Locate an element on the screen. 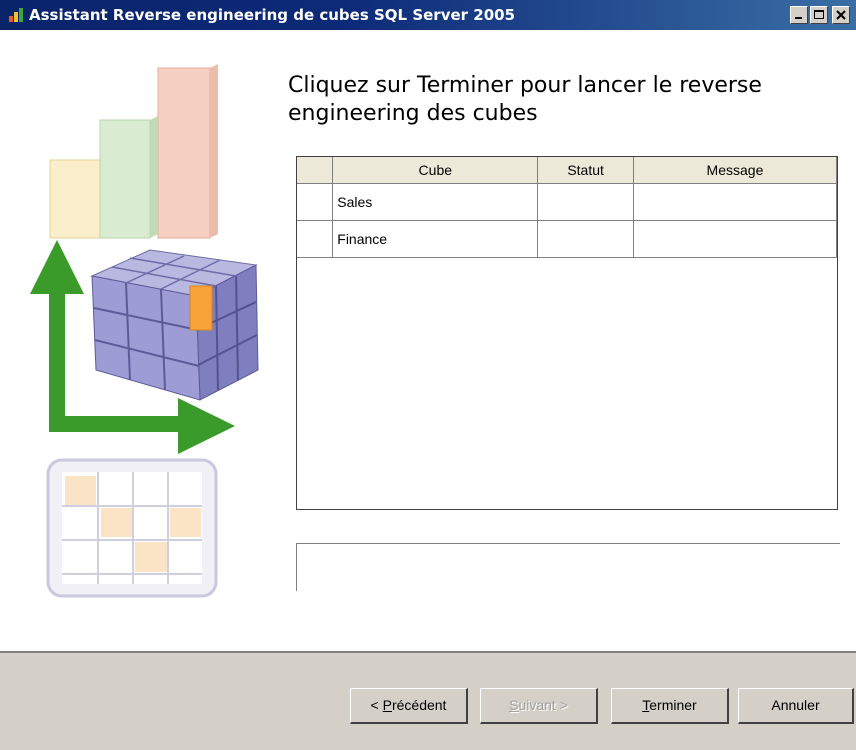 Image resolution: width=856 pixels, height=750 pixels. column-header-message: Message is located at coordinates (735, 170).